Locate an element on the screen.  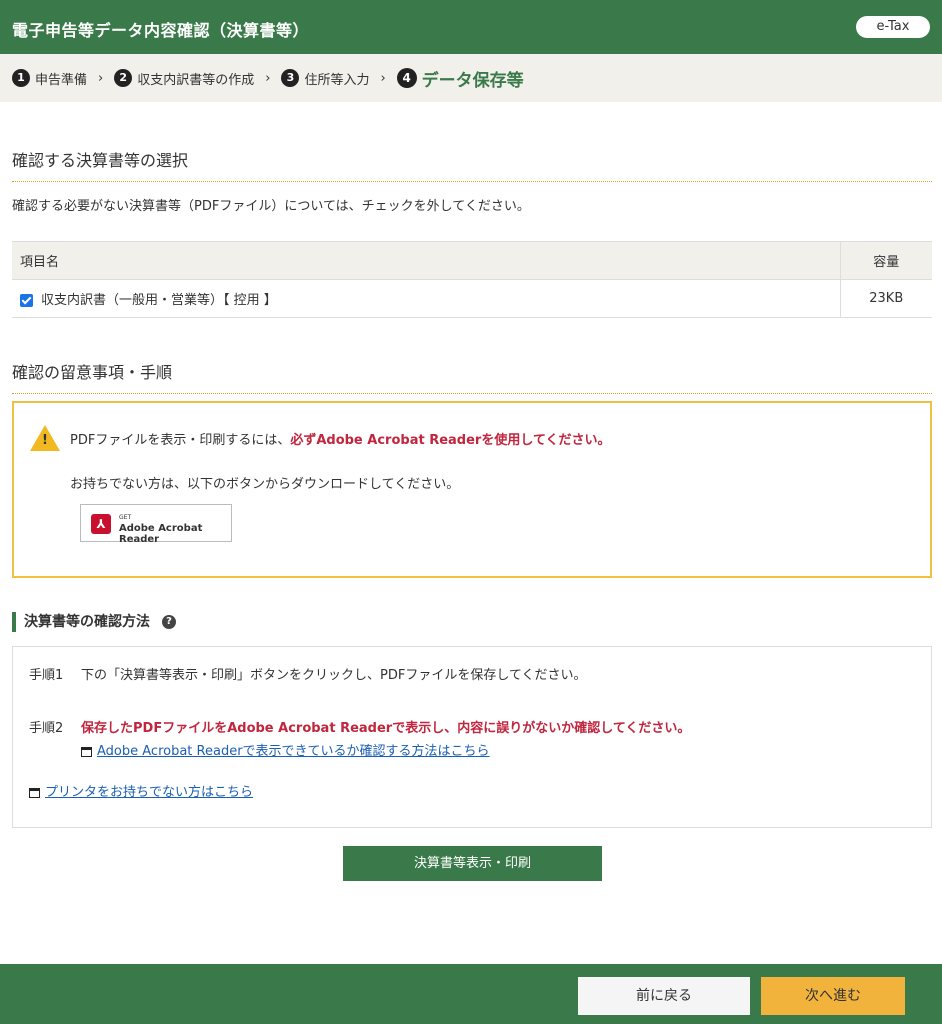
warning-icon: ! is located at coordinates (45, 438).